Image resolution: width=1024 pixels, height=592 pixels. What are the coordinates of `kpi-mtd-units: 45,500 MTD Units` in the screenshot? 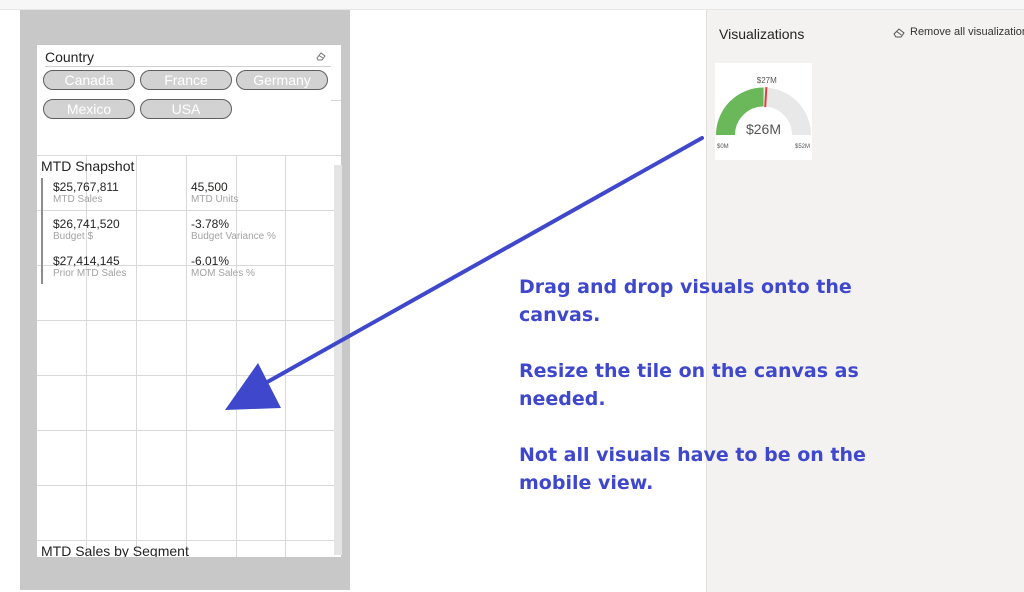 It's located at (214, 193).